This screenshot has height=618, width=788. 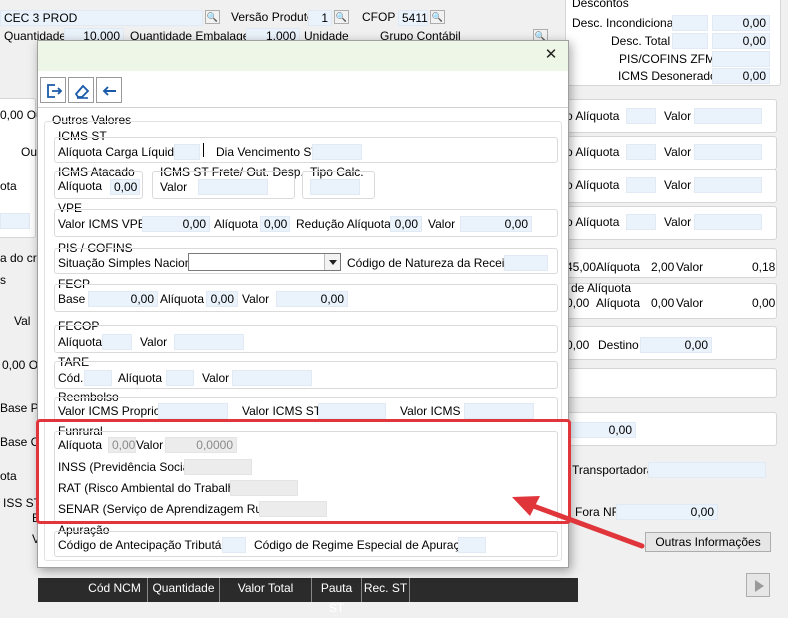 What do you see at coordinates (71, 378) in the screenshot?
I see `tare-cod-label: Cód.` at bounding box center [71, 378].